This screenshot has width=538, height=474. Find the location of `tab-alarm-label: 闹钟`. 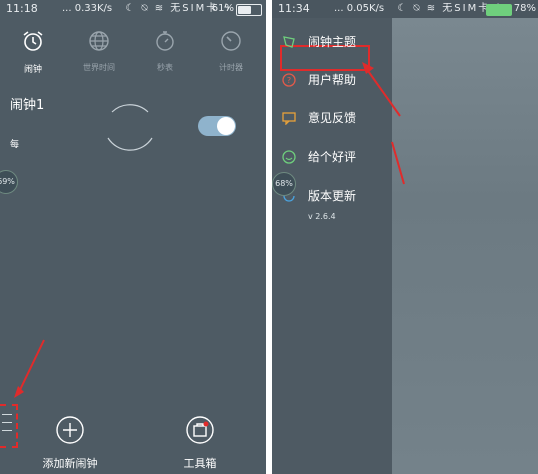

tab-alarm-label: 闹钟 is located at coordinates (32, 70).